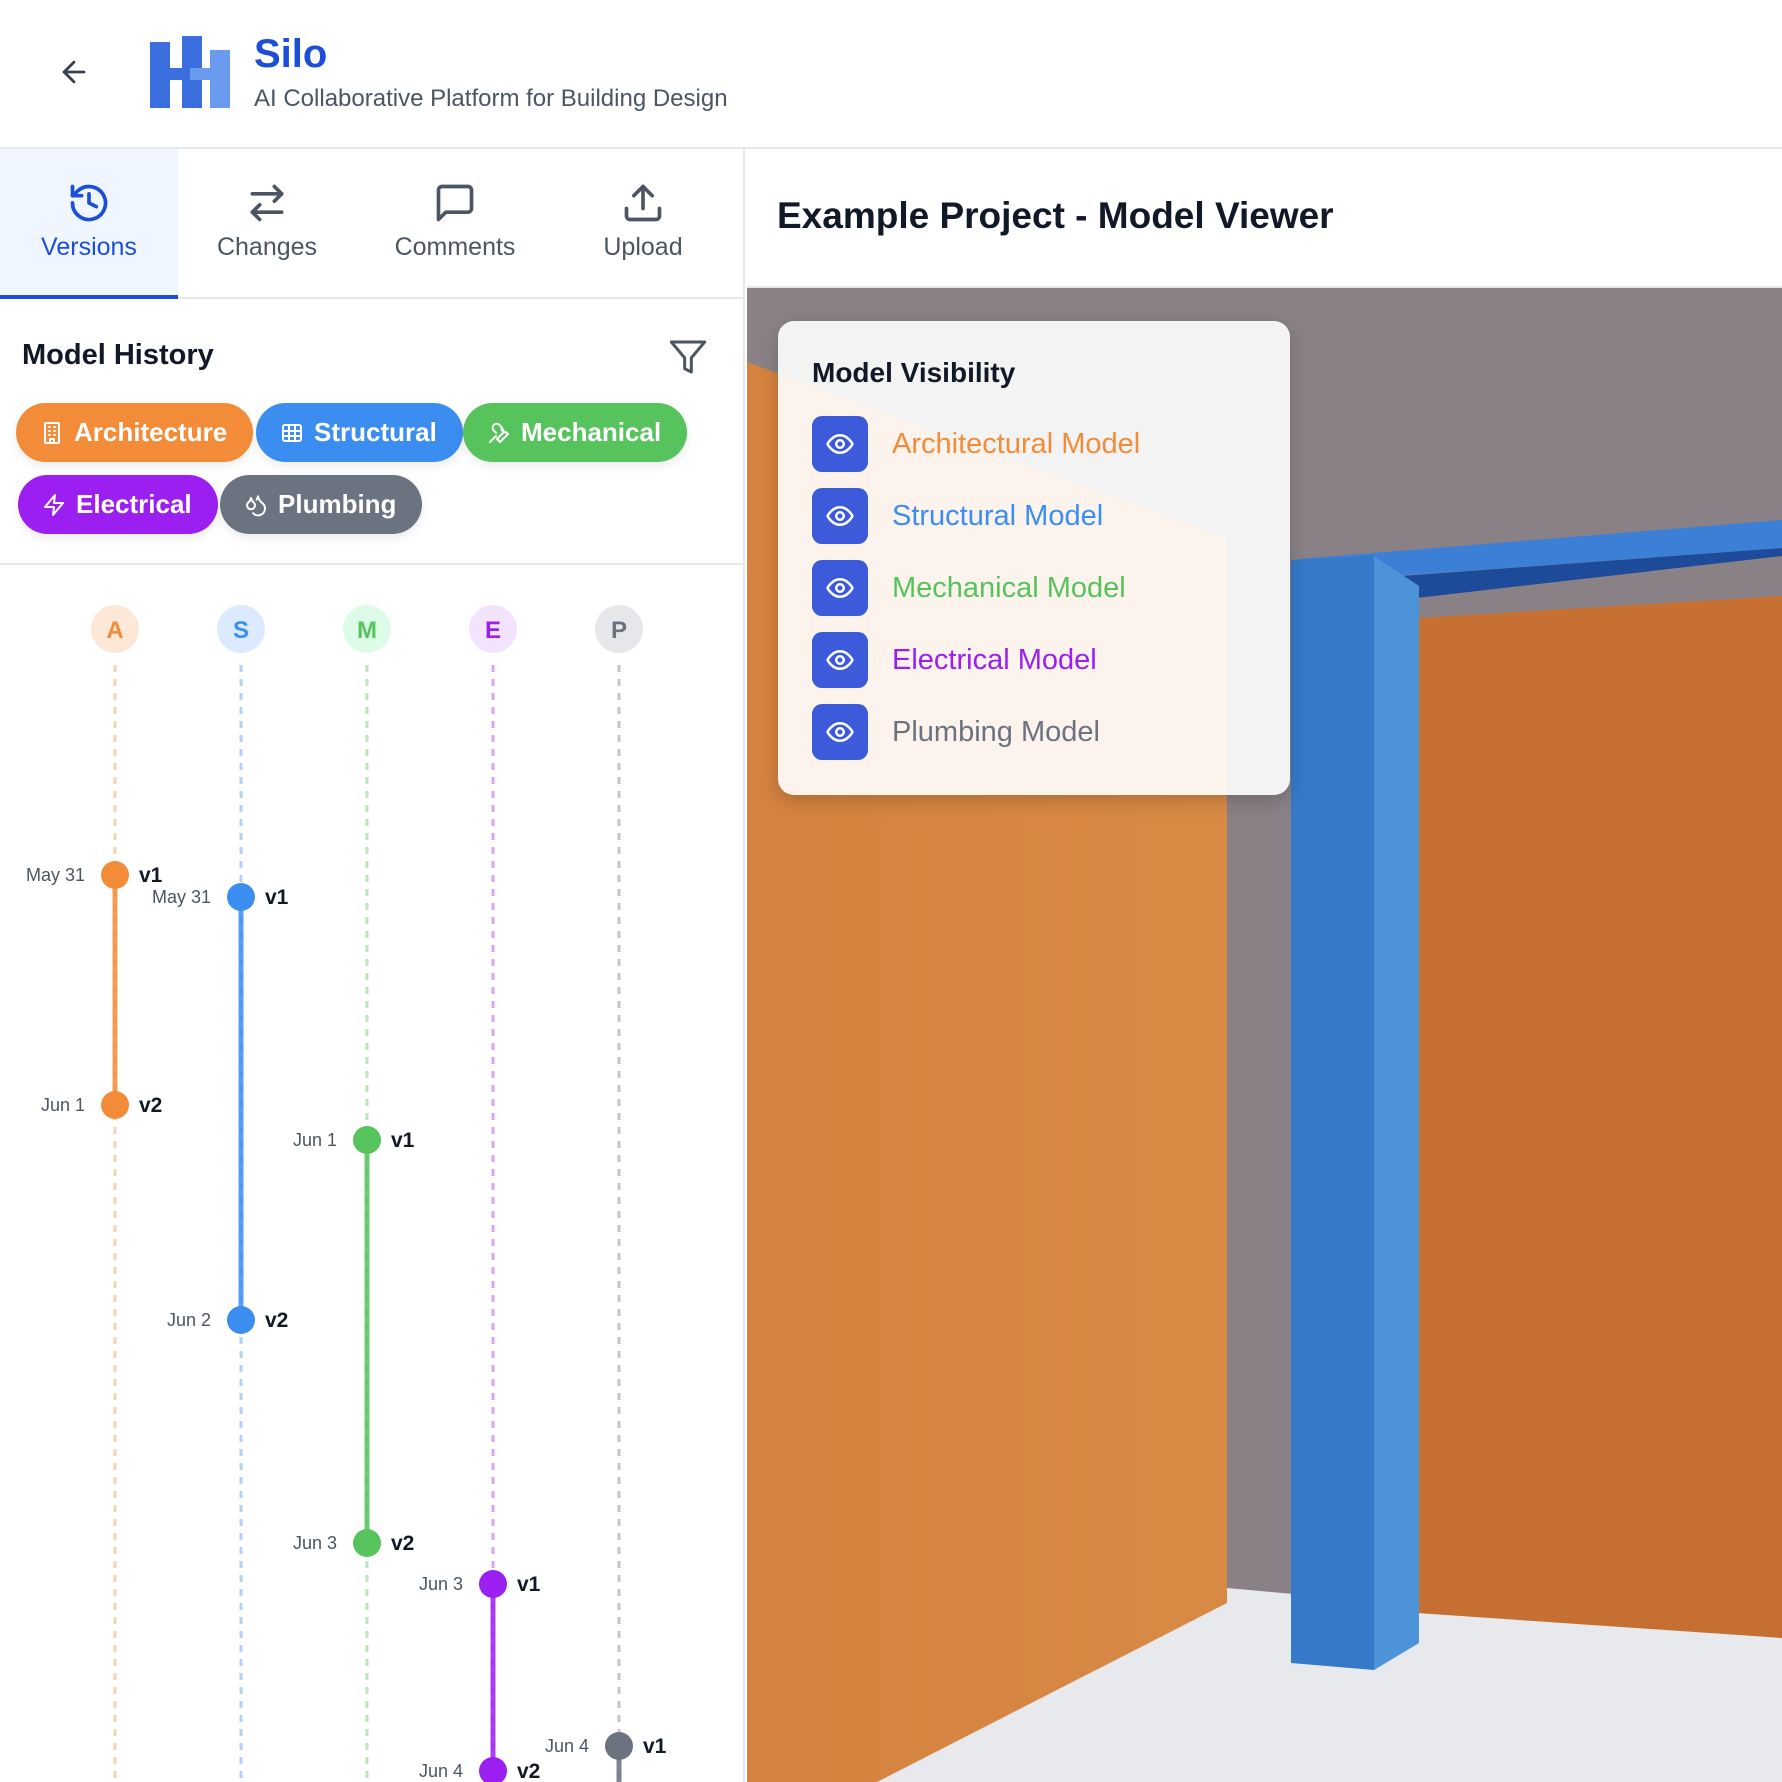 This screenshot has width=1782, height=1782. Describe the element at coordinates (1332, 1113) in the screenshot. I see `structural-column-front` at that location.